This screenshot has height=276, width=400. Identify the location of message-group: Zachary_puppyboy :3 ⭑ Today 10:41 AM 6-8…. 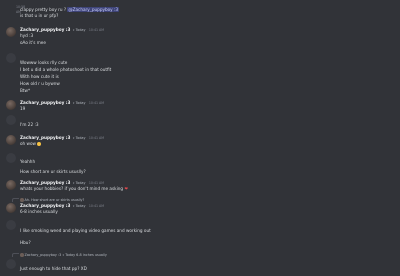
(200, 211).